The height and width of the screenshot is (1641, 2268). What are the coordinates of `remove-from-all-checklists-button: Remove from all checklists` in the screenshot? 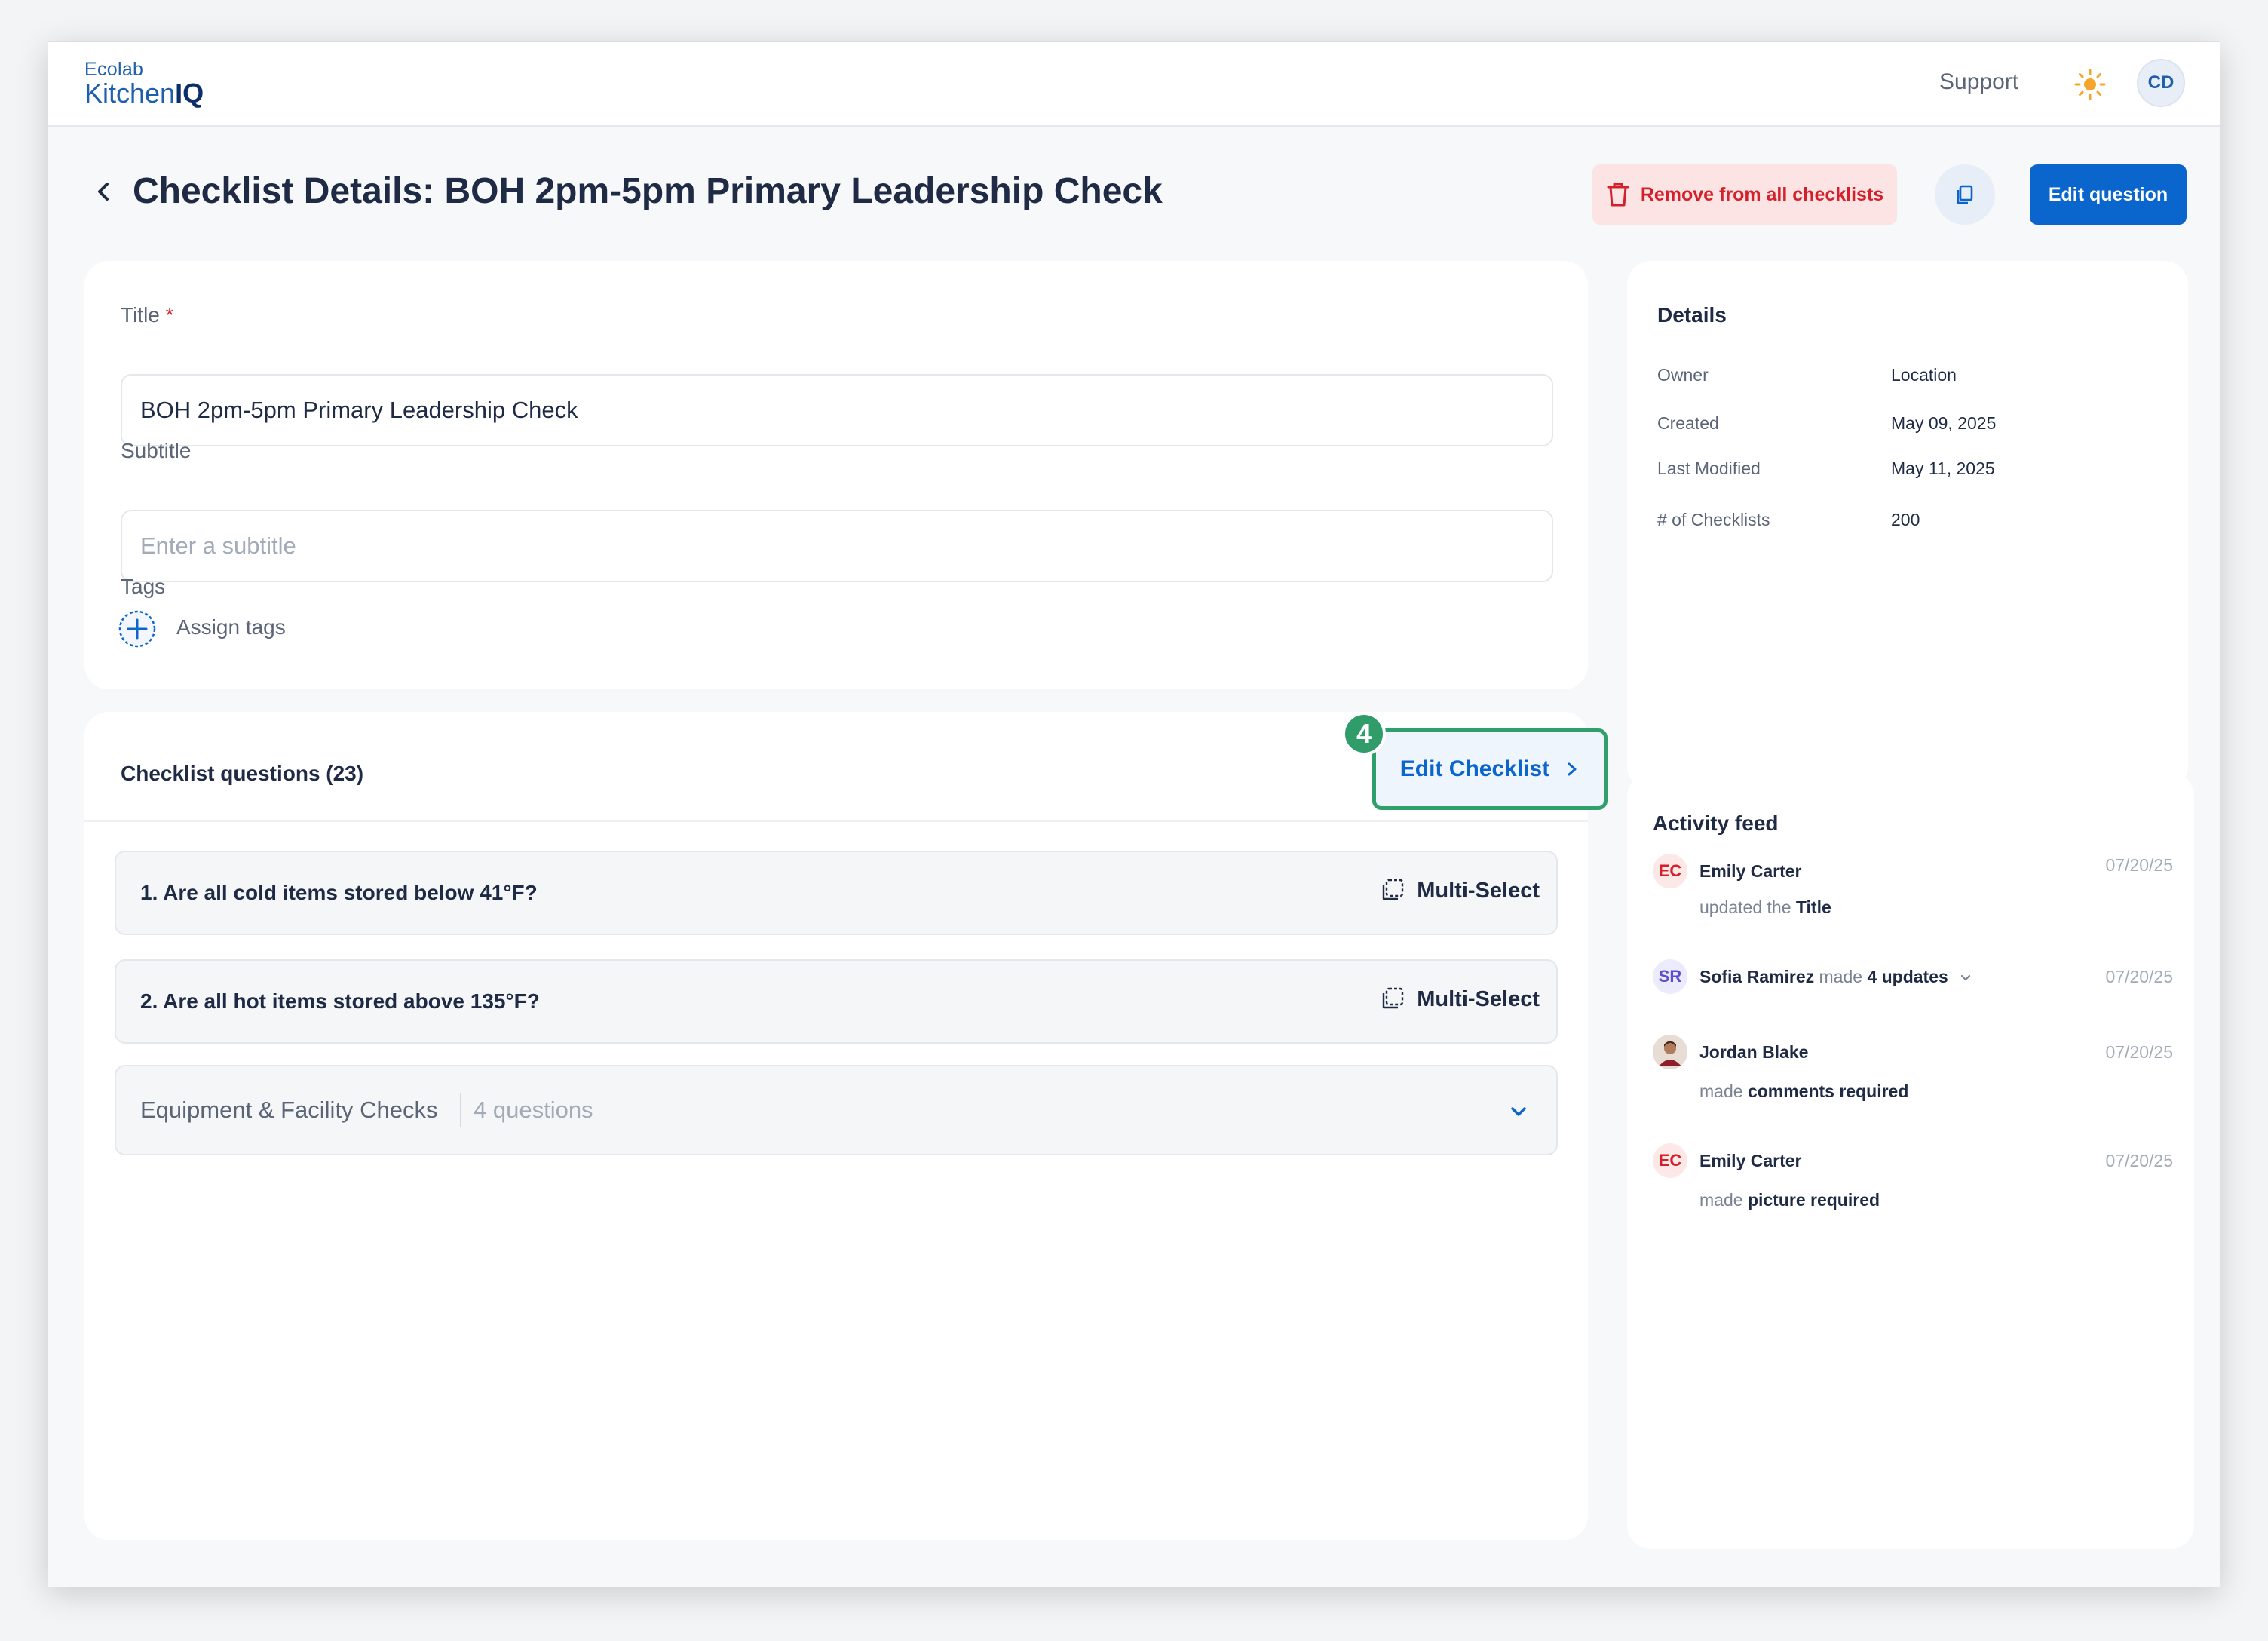 It's located at (1744, 194).